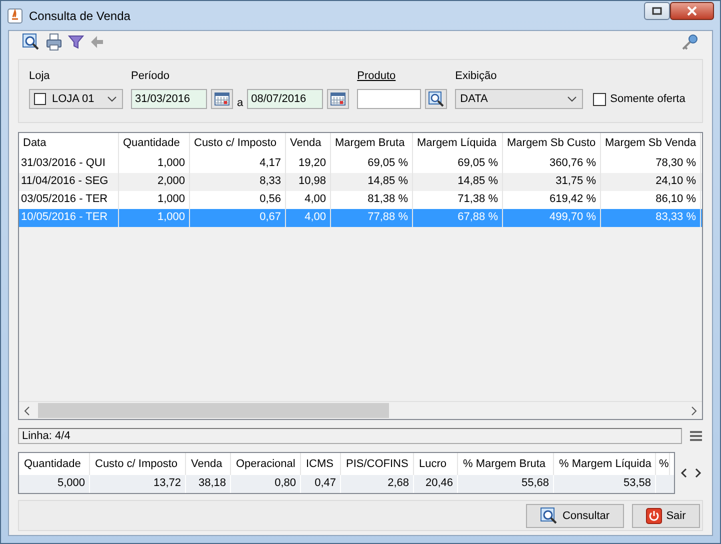  What do you see at coordinates (506, 484) in the screenshot?
I see `total-cell: 55,68` at bounding box center [506, 484].